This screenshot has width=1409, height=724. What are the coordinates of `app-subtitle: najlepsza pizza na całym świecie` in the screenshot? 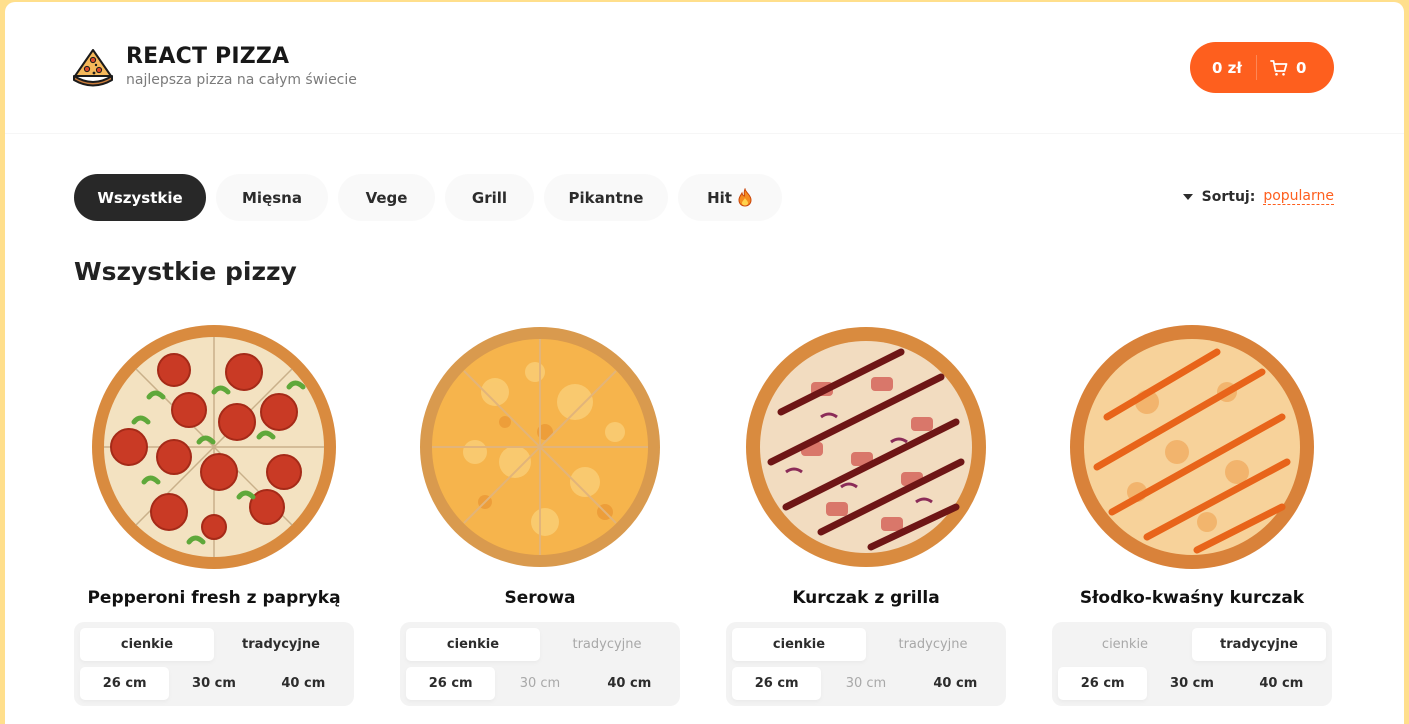 It's located at (241, 80).